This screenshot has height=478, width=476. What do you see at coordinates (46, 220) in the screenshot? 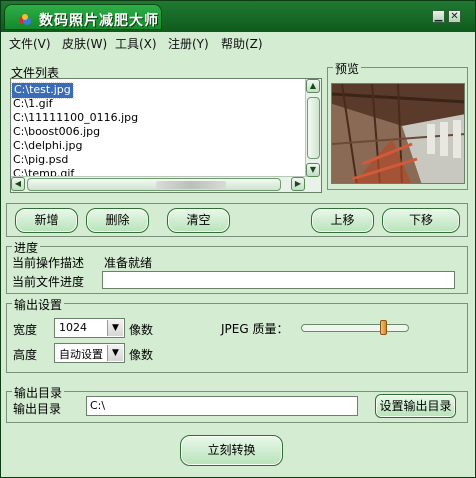
I see `add-button: 新增` at bounding box center [46, 220].